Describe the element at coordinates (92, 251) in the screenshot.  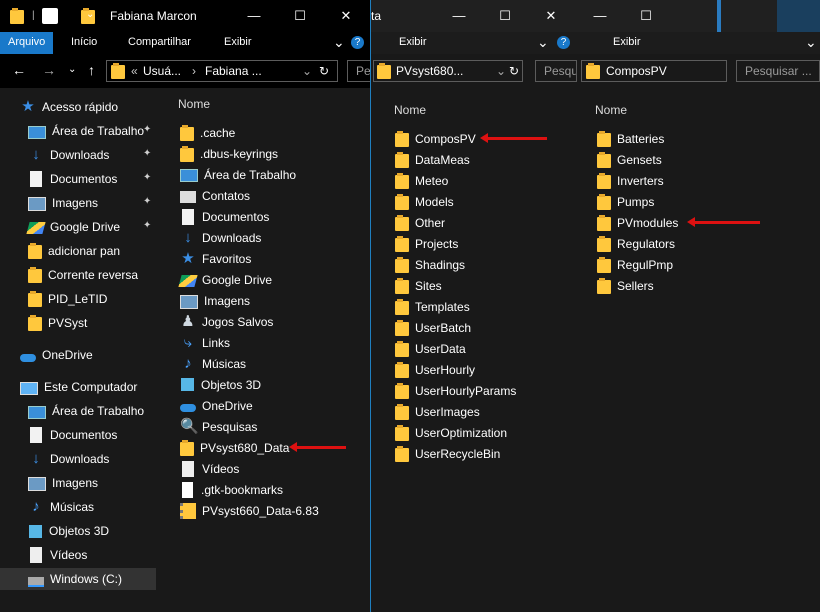
I see `sidebar-item: adicionar pan` at that location.